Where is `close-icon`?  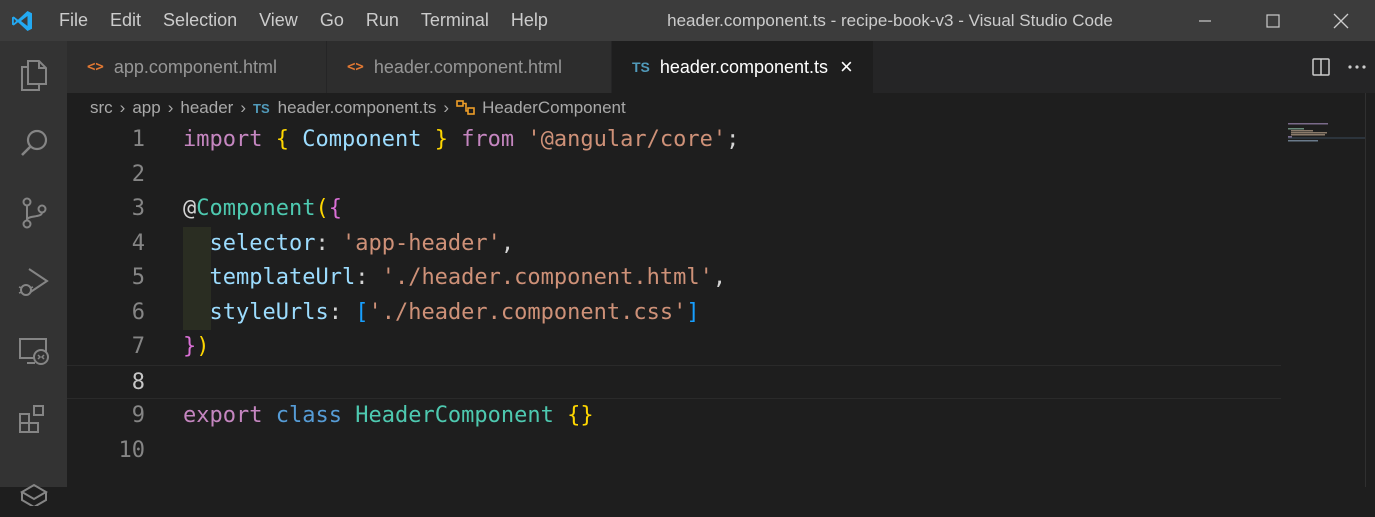 close-icon is located at coordinates (1341, 20).